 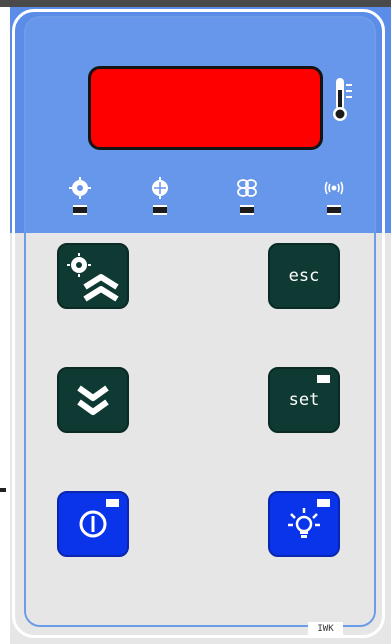 I want to click on set-label: set, so click(x=304, y=400).